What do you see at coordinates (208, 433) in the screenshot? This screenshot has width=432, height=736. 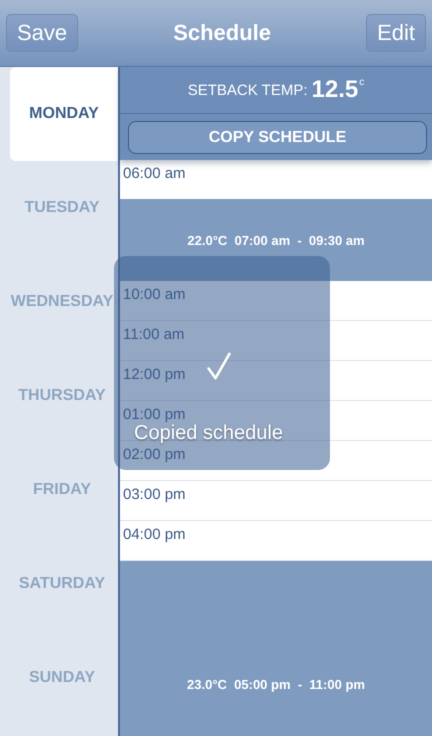 I see `toast-message: Copied schedule` at bounding box center [208, 433].